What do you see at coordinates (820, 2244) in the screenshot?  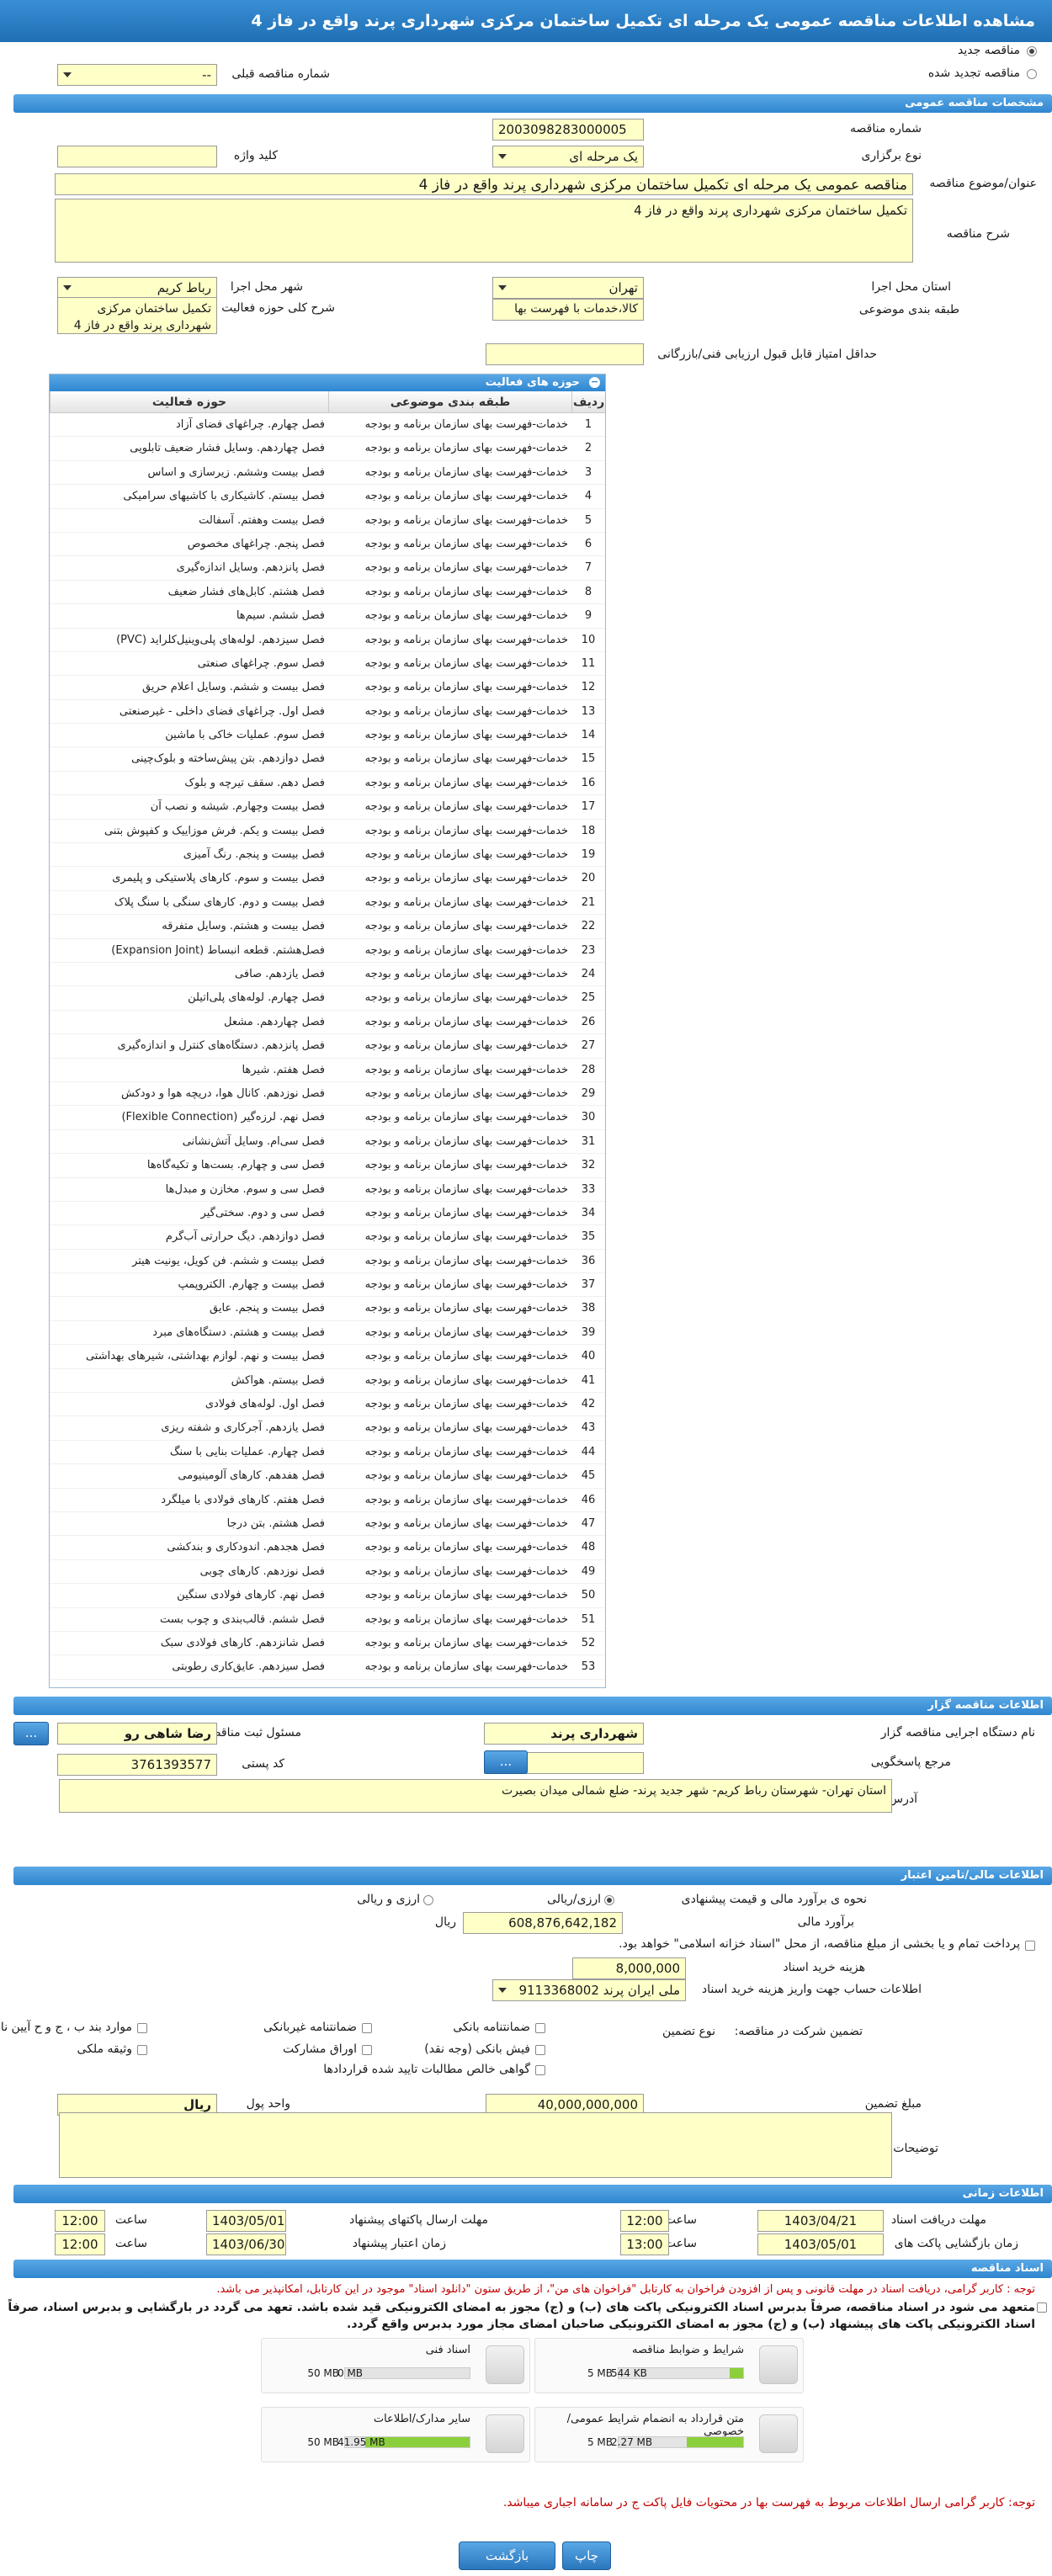 I see `open-date-field: 1403/05/01` at bounding box center [820, 2244].